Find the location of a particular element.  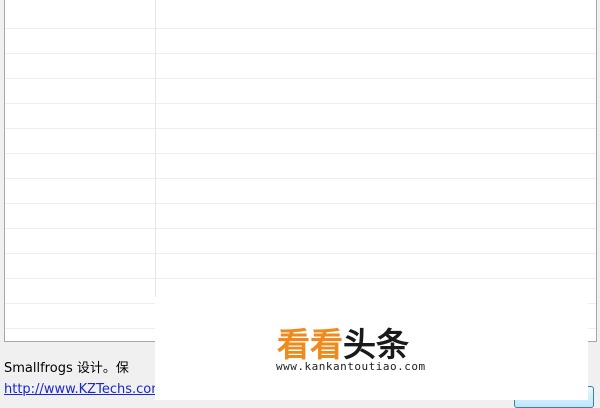

watermark-logo: 看看头条 is located at coordinates (343, 345).